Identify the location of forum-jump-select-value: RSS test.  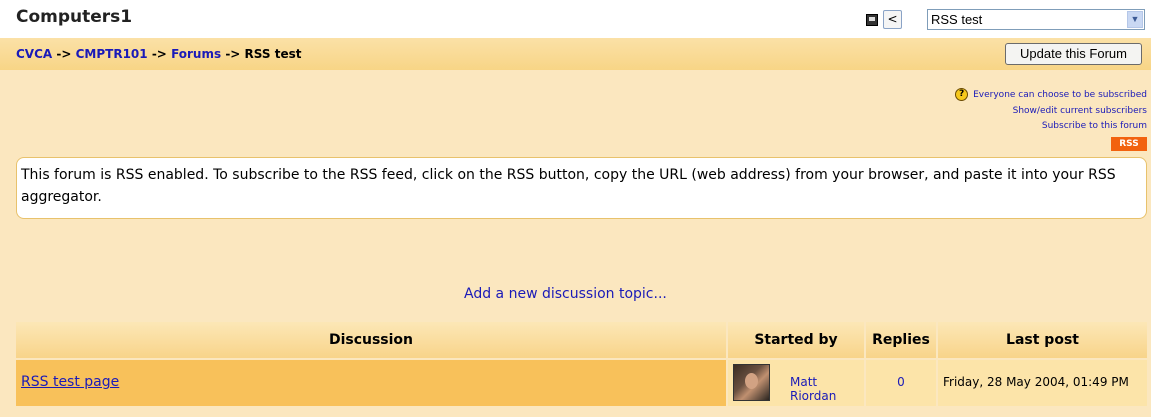
(957, 19).